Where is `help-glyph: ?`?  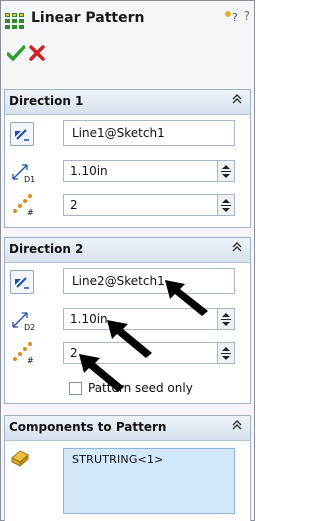 help-glyph: ? is located at coordinates (246, 16).